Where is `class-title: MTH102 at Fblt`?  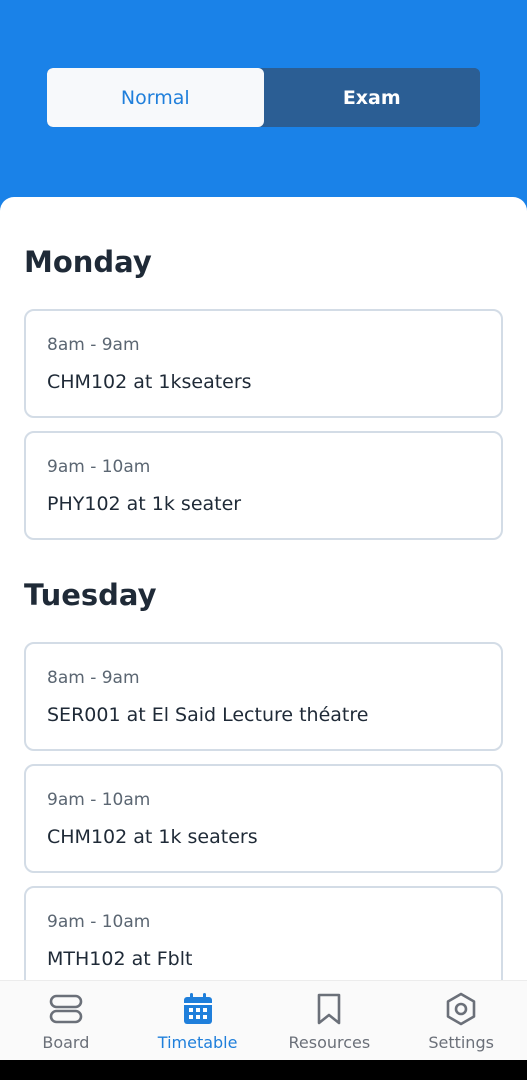
class-title: MTH102 at Fblt is located at coordinates (120, 959).